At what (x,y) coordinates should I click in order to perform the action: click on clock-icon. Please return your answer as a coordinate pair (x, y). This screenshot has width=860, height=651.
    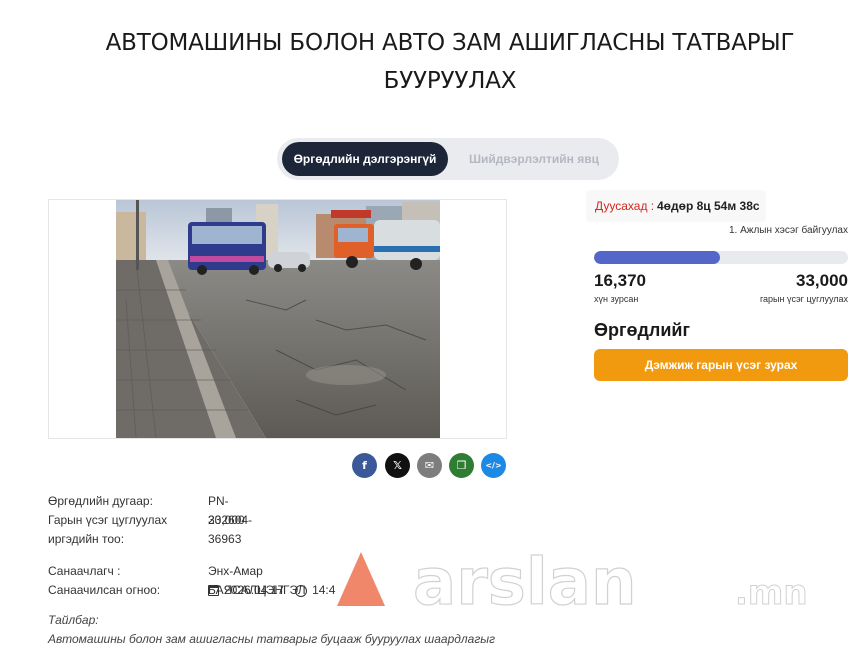
    Looking at the image, I should click on (301, 590).